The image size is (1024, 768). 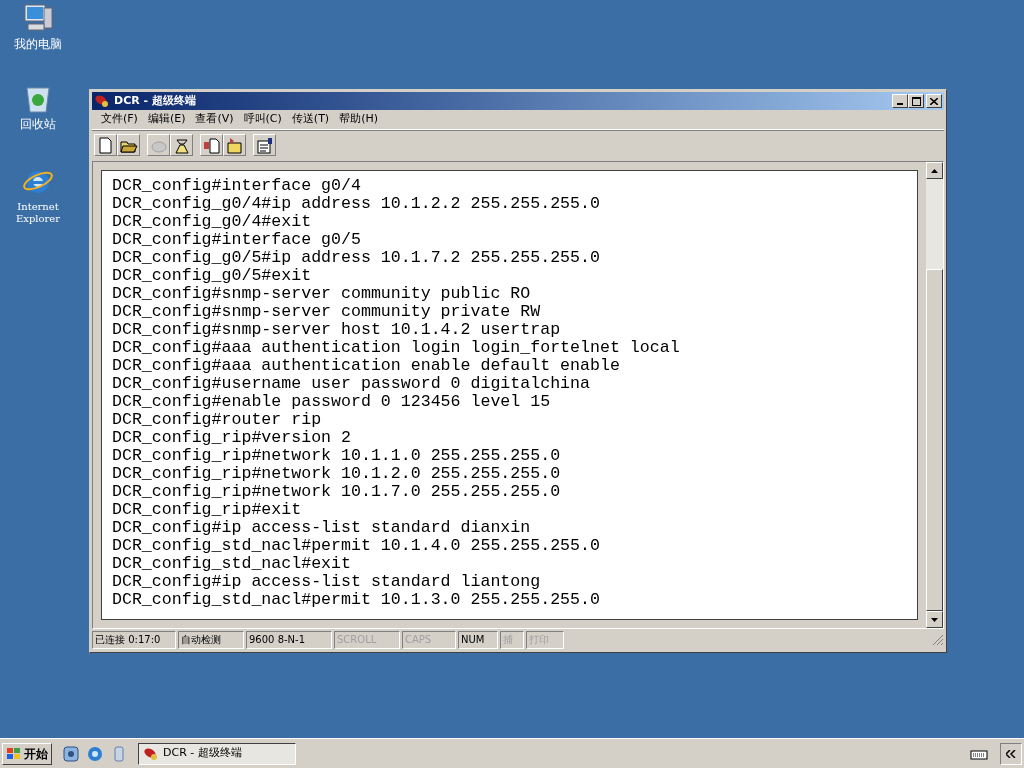 I want to click on terminal-line: DCR_config#ip access-list standard dianxin, so click(x=321, y=528).